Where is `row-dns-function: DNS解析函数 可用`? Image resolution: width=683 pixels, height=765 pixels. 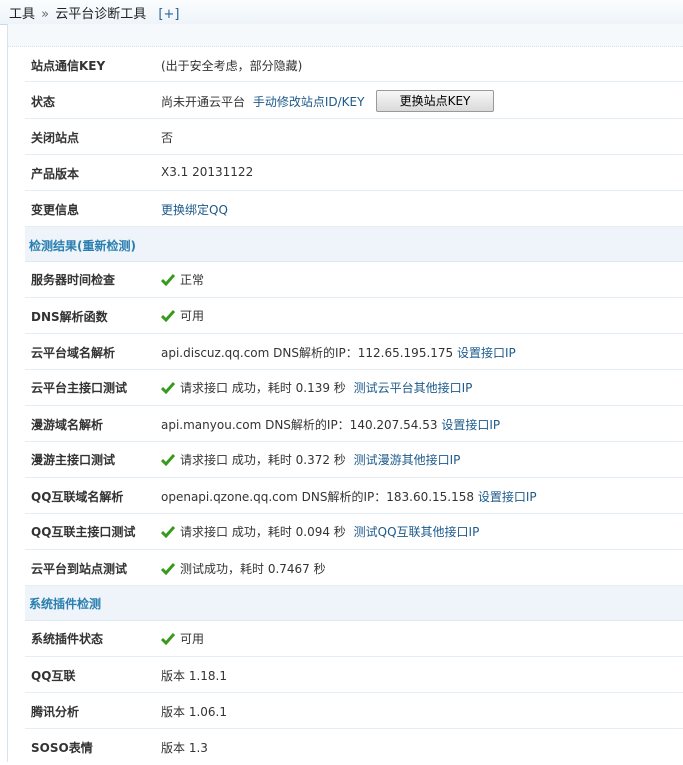
row-dns-function: DNS解析函数 可用 is located at coordinates (354, 316).